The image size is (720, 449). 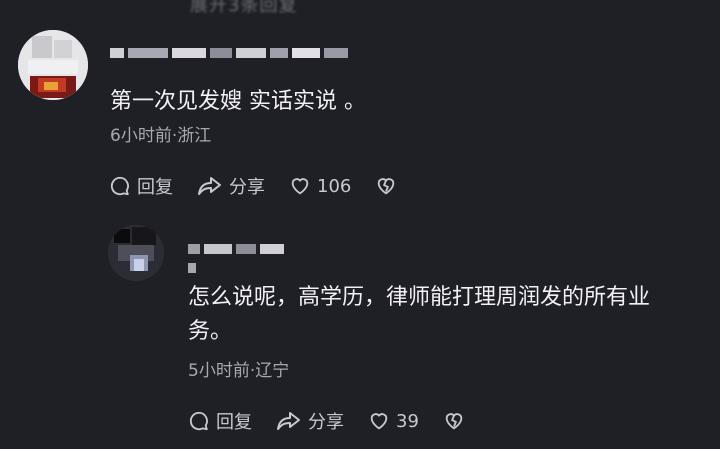 I want to click on reply-text: 怎么说呢，高学历，律师能打理周润发的所有业 务。, so click(x=419, y=314).